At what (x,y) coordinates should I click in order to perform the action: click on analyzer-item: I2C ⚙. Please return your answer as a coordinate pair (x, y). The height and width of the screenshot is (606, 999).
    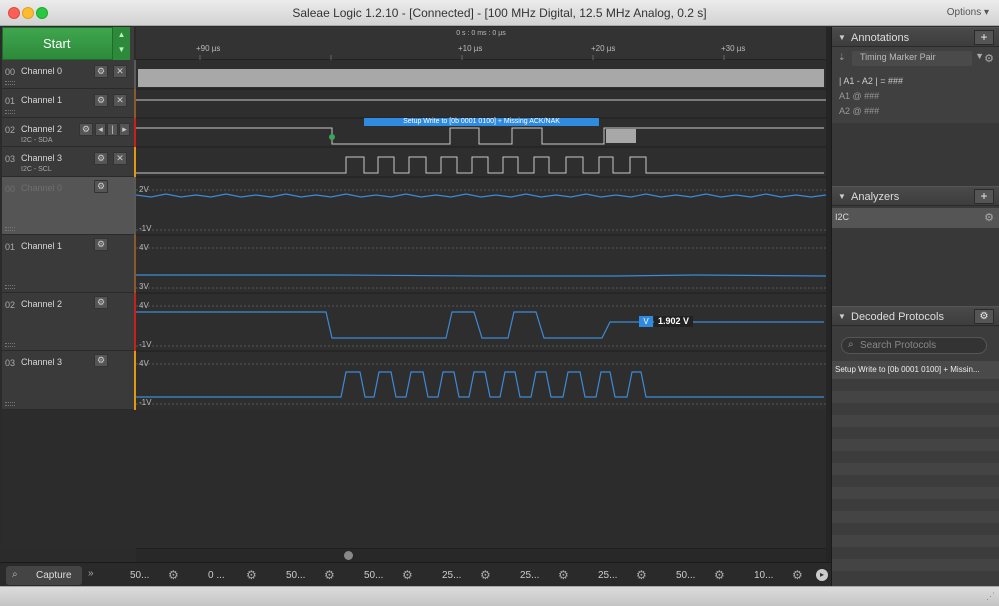
    Looking at the image, I should click on (915, 218).